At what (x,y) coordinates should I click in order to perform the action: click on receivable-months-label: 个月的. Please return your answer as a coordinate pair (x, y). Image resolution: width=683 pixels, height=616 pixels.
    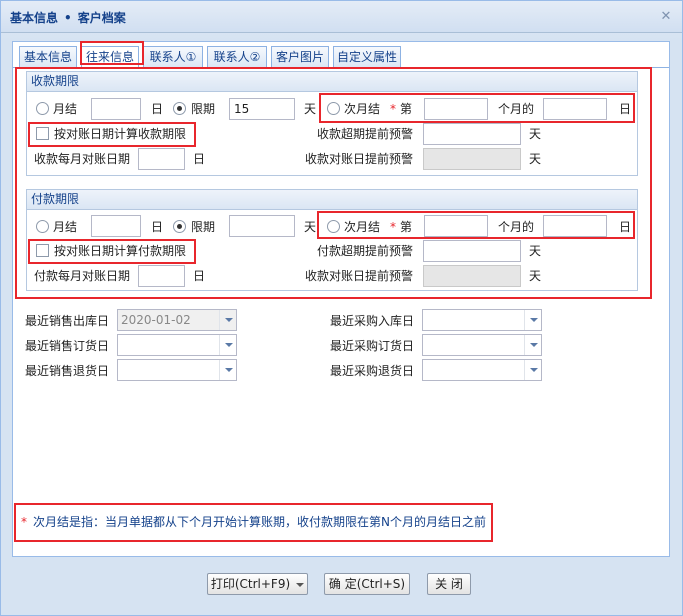
    Looking at the image, I should click on (516, 109).